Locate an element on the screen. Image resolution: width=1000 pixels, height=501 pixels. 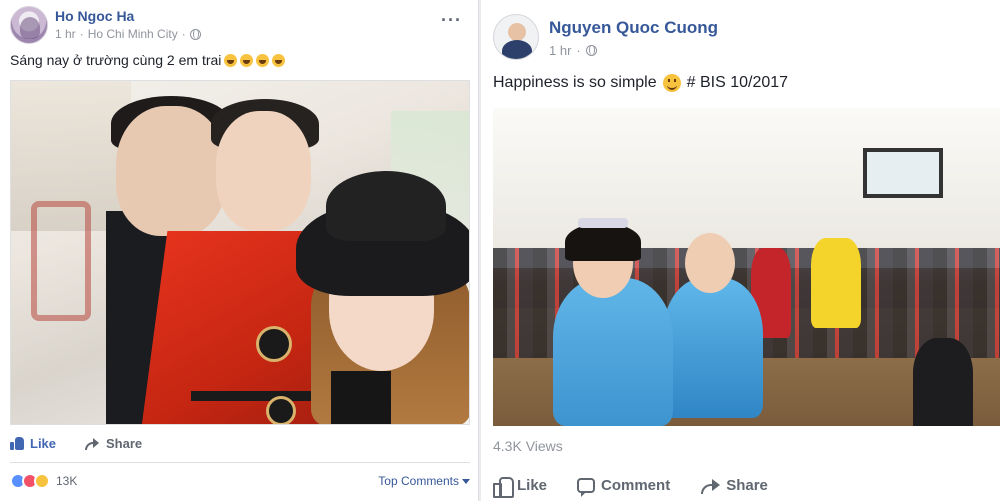
video-child-hair is located at coordinates (603, 242).